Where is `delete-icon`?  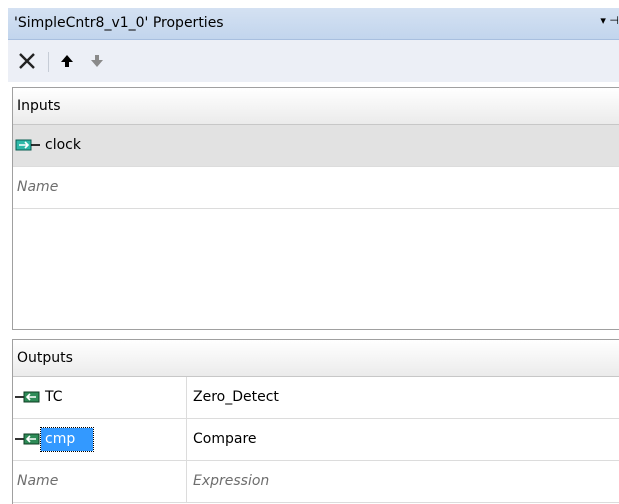 delete-icon is located at coordinates (27, 61).